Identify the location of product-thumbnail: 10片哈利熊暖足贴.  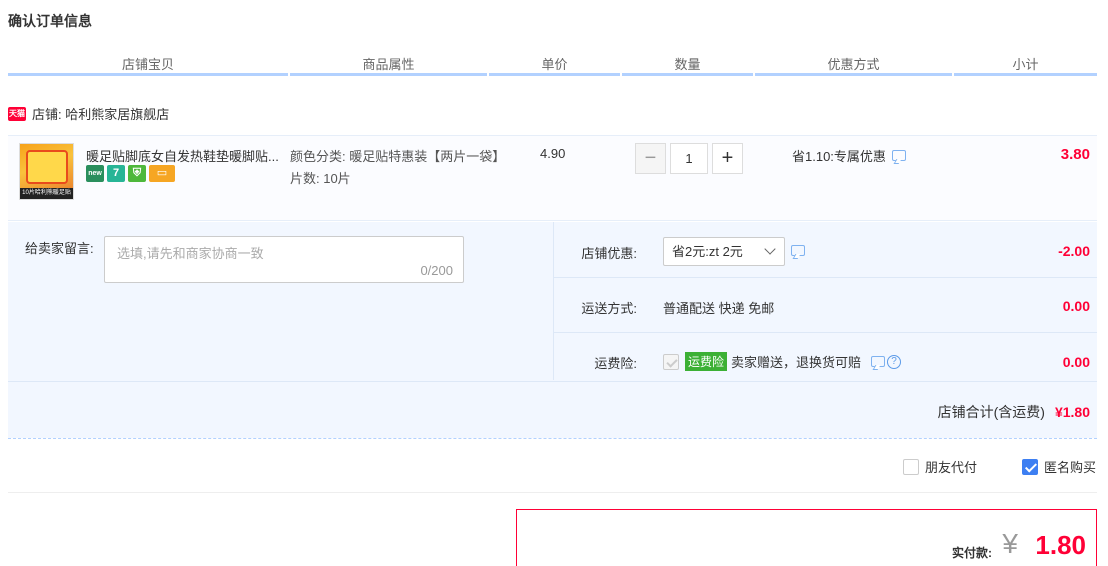
(46, 171).